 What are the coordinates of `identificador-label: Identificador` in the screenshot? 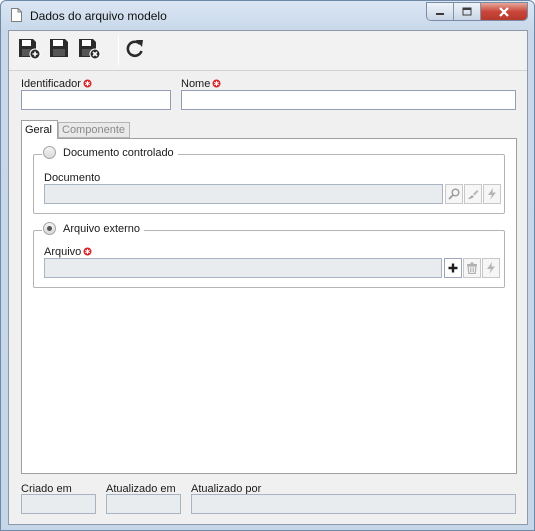 It's located at (56, 84).